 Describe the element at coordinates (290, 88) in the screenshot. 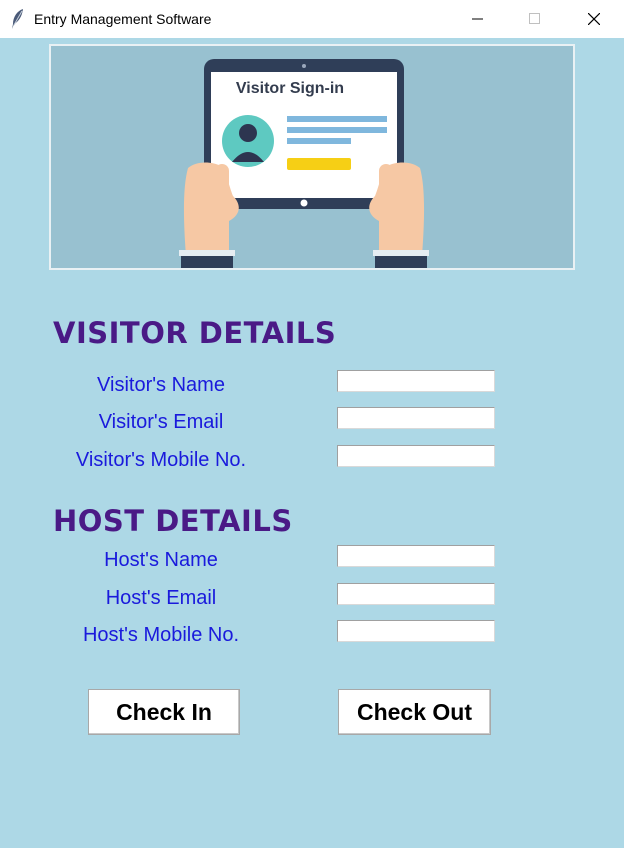

I see `tablet-heading: Visitor Sign-in` at that location.